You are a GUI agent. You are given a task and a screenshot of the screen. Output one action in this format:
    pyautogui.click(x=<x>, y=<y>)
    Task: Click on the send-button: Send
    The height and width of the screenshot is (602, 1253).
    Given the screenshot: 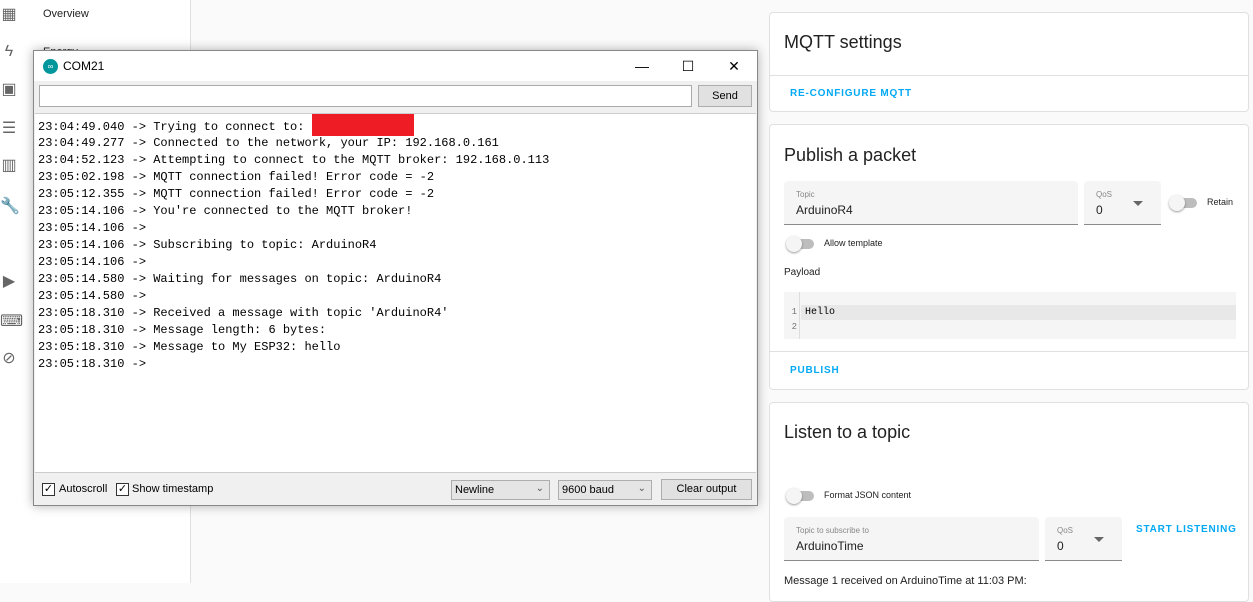 What is the action you would take?
    pyautogui.click(x=725, y=96)
    